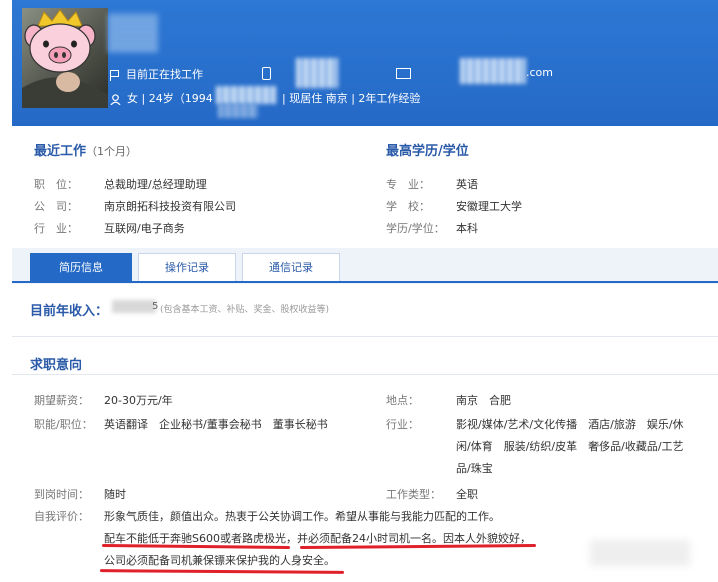 Image resolution: width=718 pixels, height=582 pixels. Describe the element at coordinates (161, 98) in the screenshot. I see `profile-line: 女 | 24岁（1994` at that location.